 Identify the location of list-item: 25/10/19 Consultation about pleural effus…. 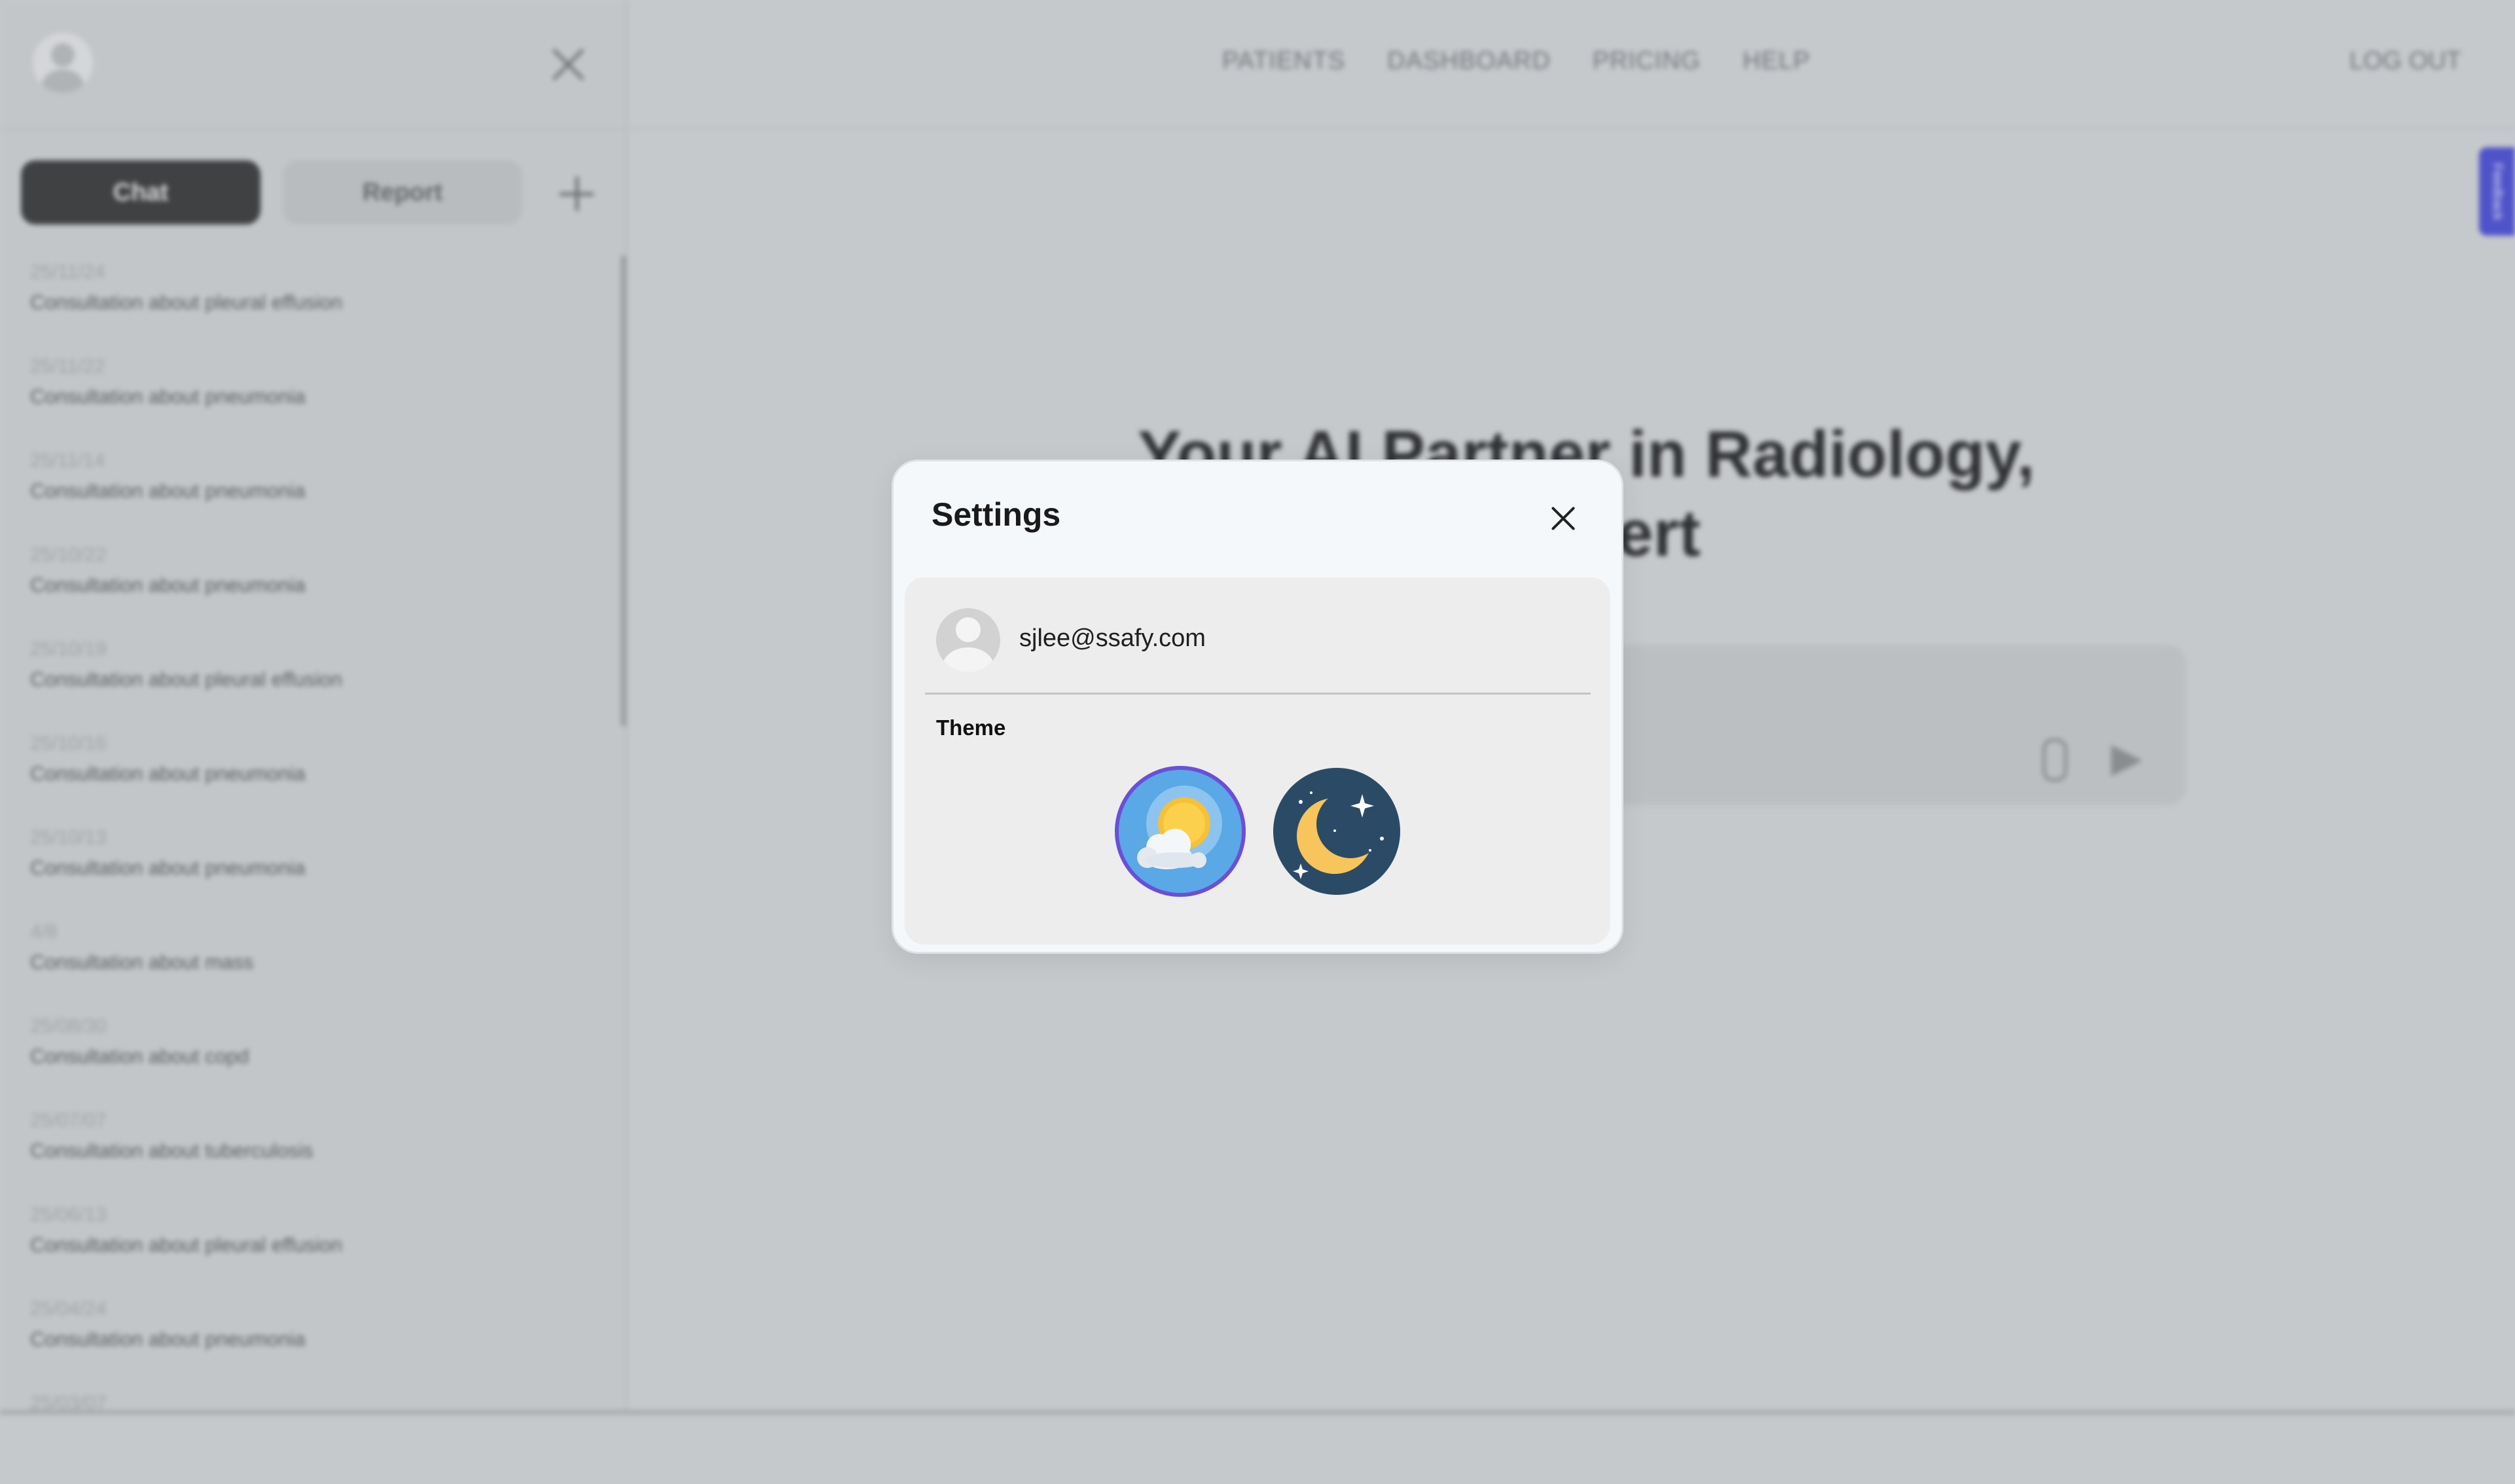
(311, 683).